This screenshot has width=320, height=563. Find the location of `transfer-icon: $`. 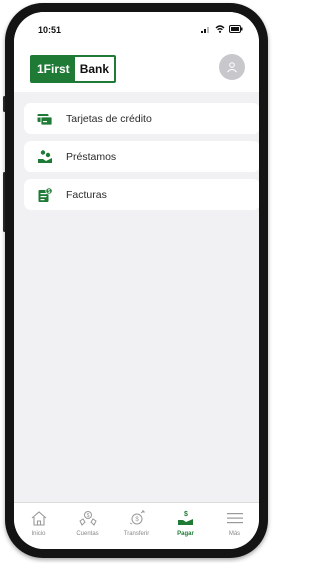

transfer-icon: $ is located at coordinates (137, 518).